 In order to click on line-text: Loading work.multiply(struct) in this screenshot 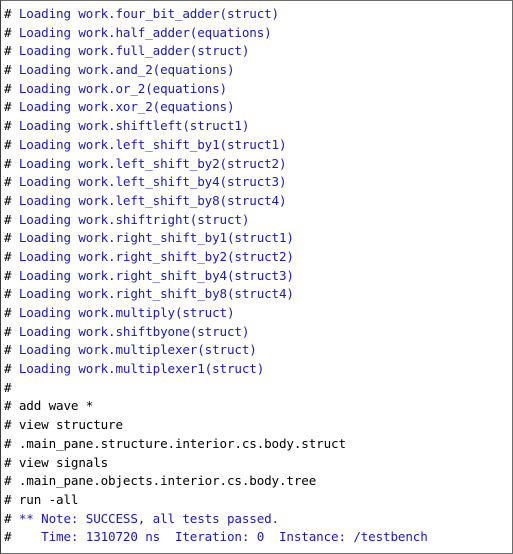, I will do `click(123, 312)`.